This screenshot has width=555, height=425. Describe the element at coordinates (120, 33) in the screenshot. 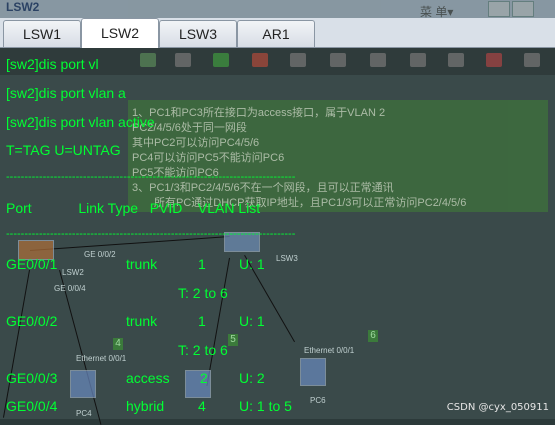

I see `tab-lsw2: LSW2` at that location.